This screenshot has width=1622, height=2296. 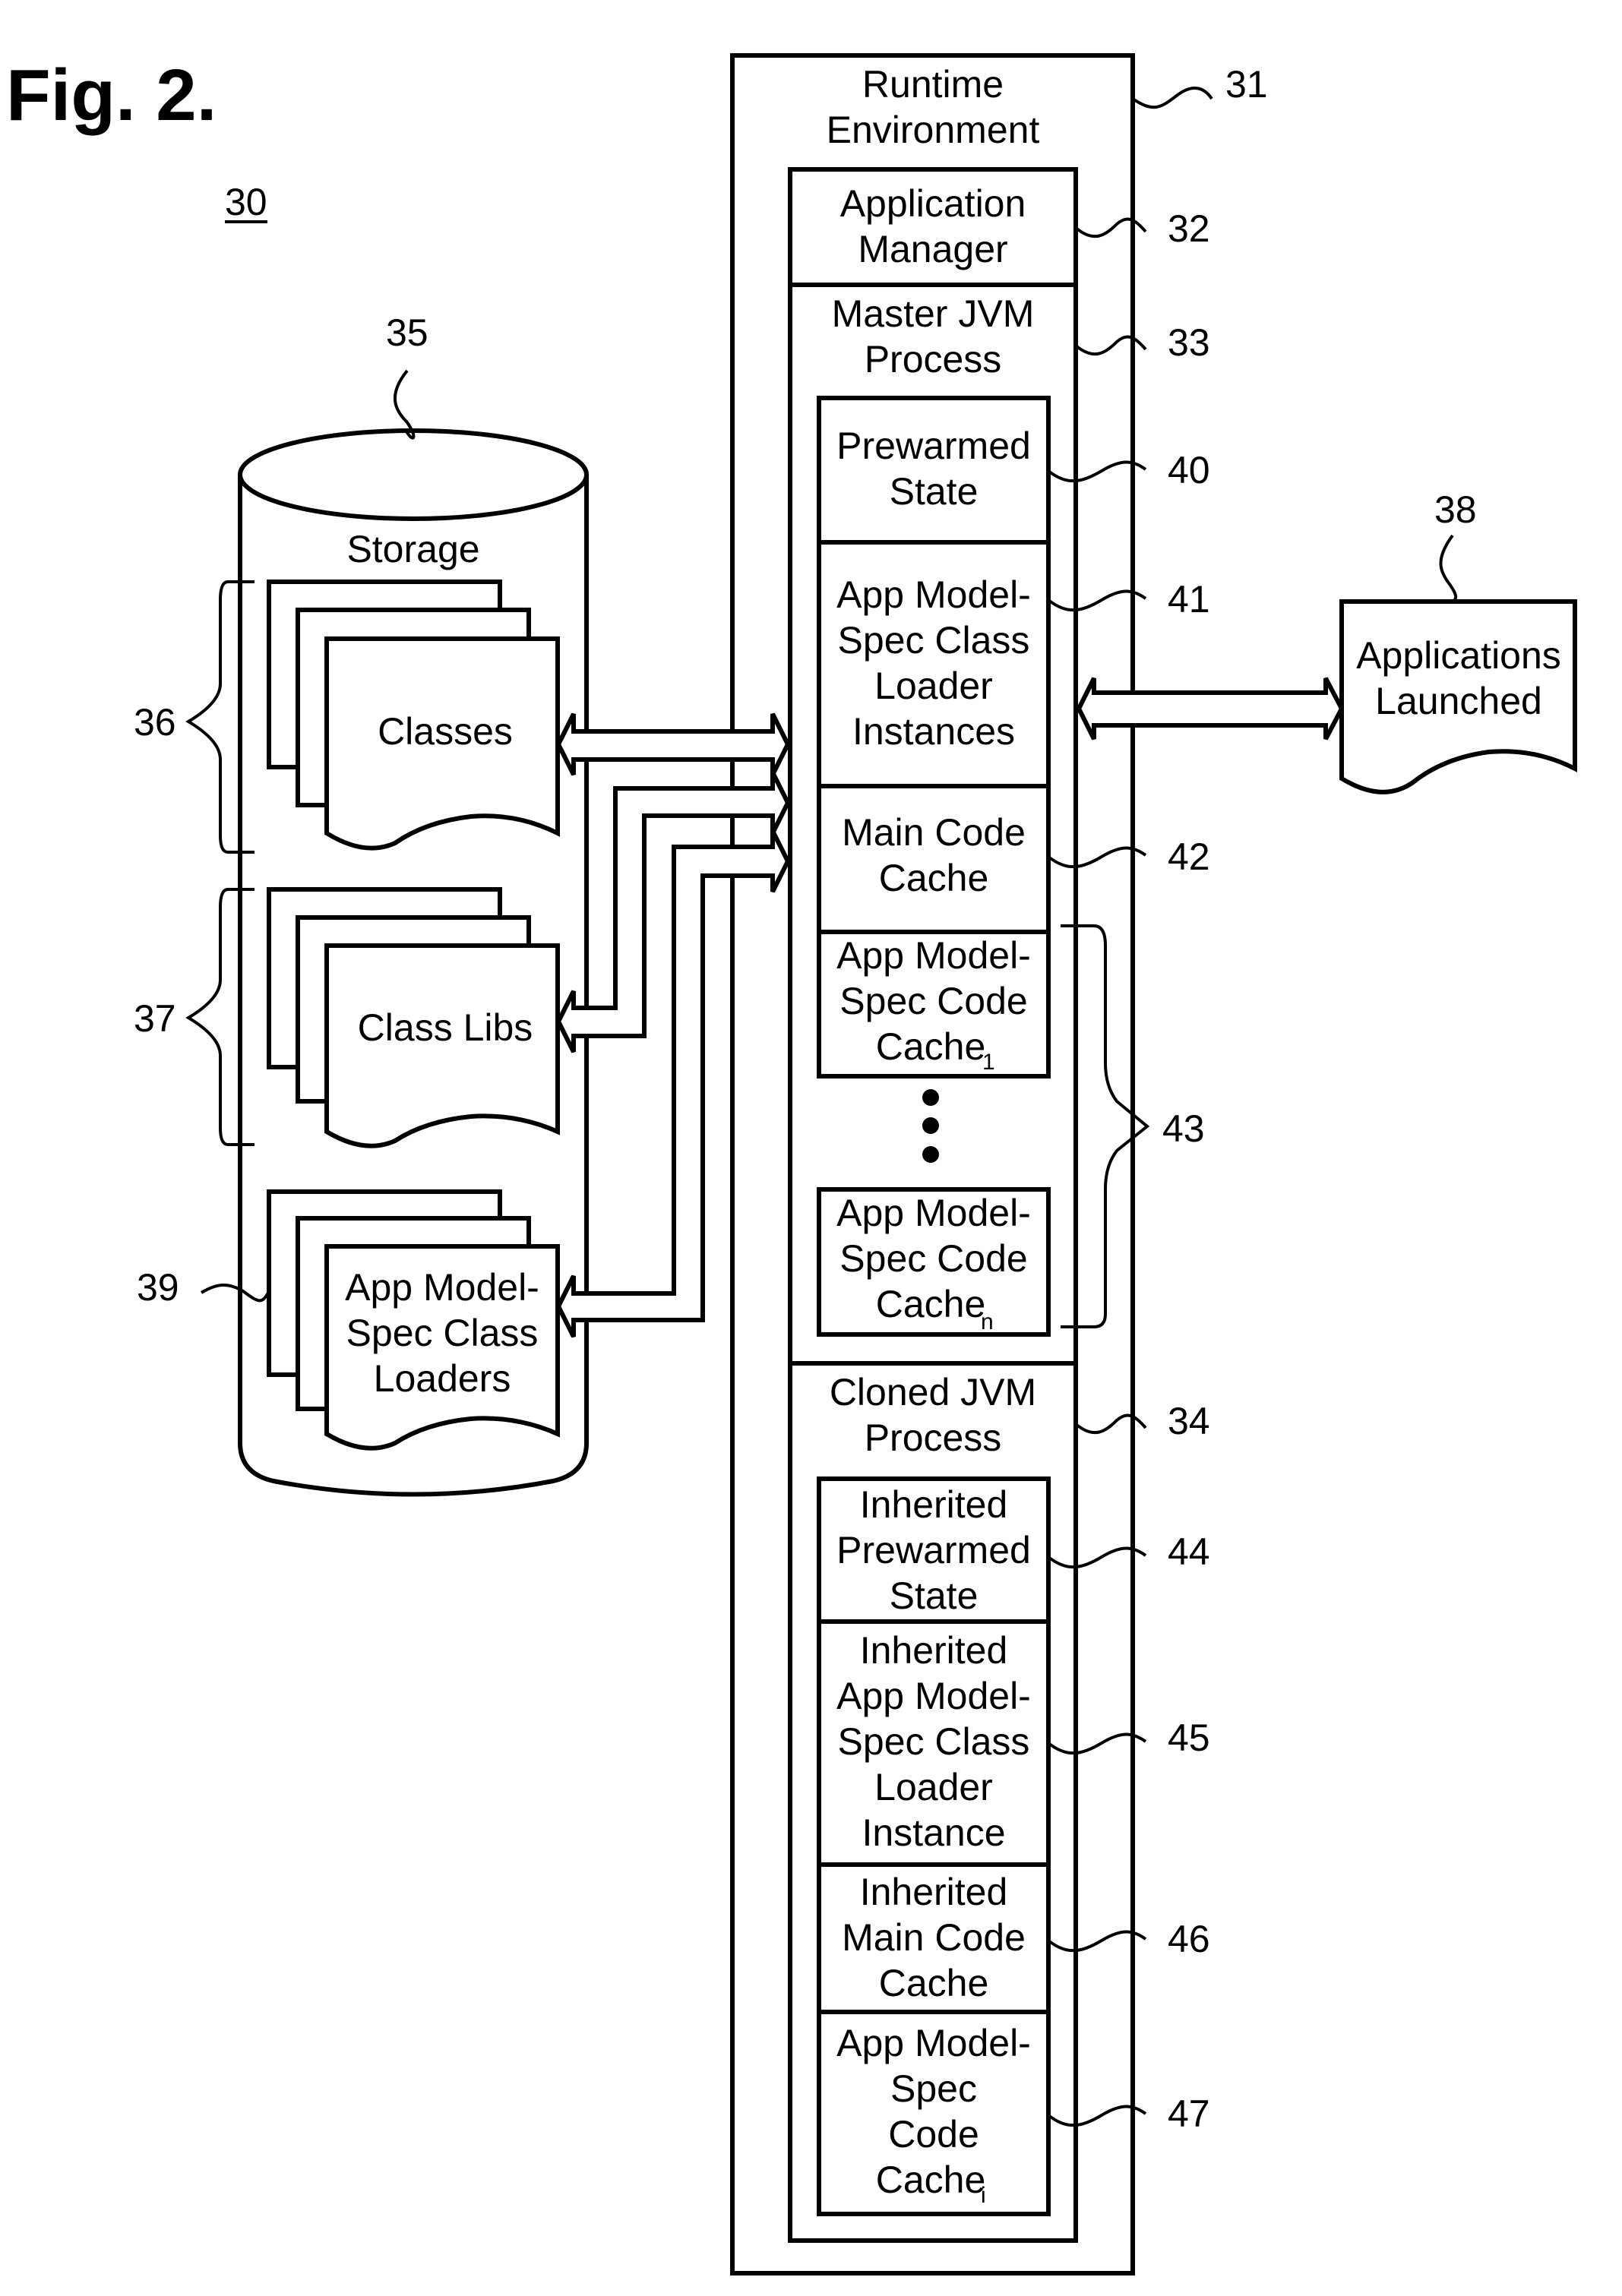 I want to click on applications-launched-ref: 38, so click(x=1455, y=509).